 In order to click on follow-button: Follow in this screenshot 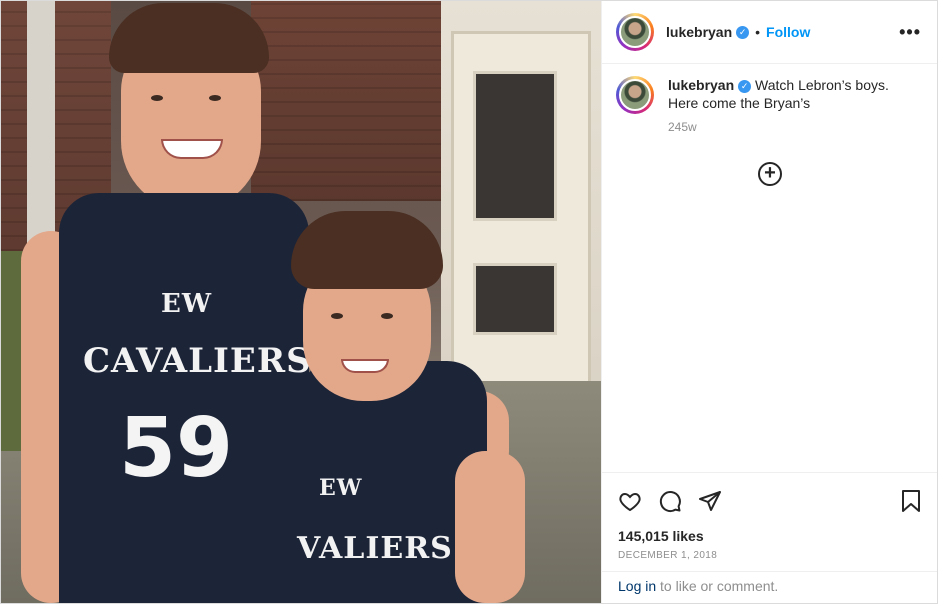, I will do `click(788, 32)`.